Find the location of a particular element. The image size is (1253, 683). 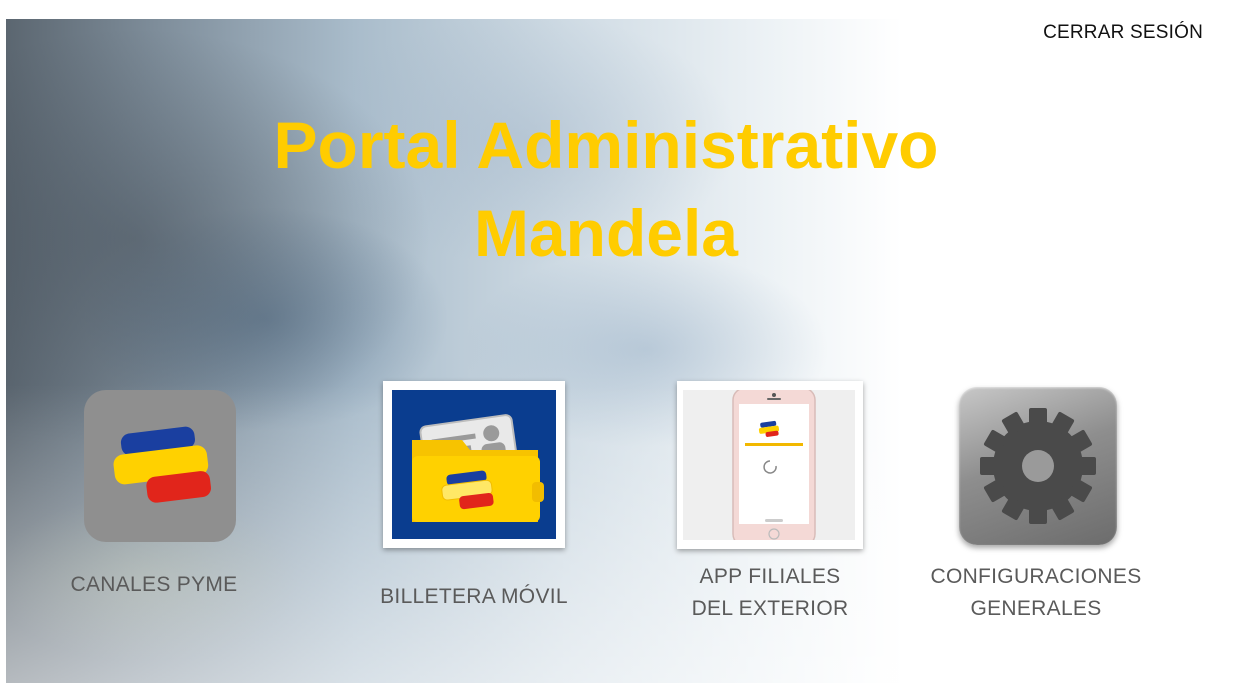

billetera-movil-label: BILLETERA MÓVIL is located at coordinates (474, 597).